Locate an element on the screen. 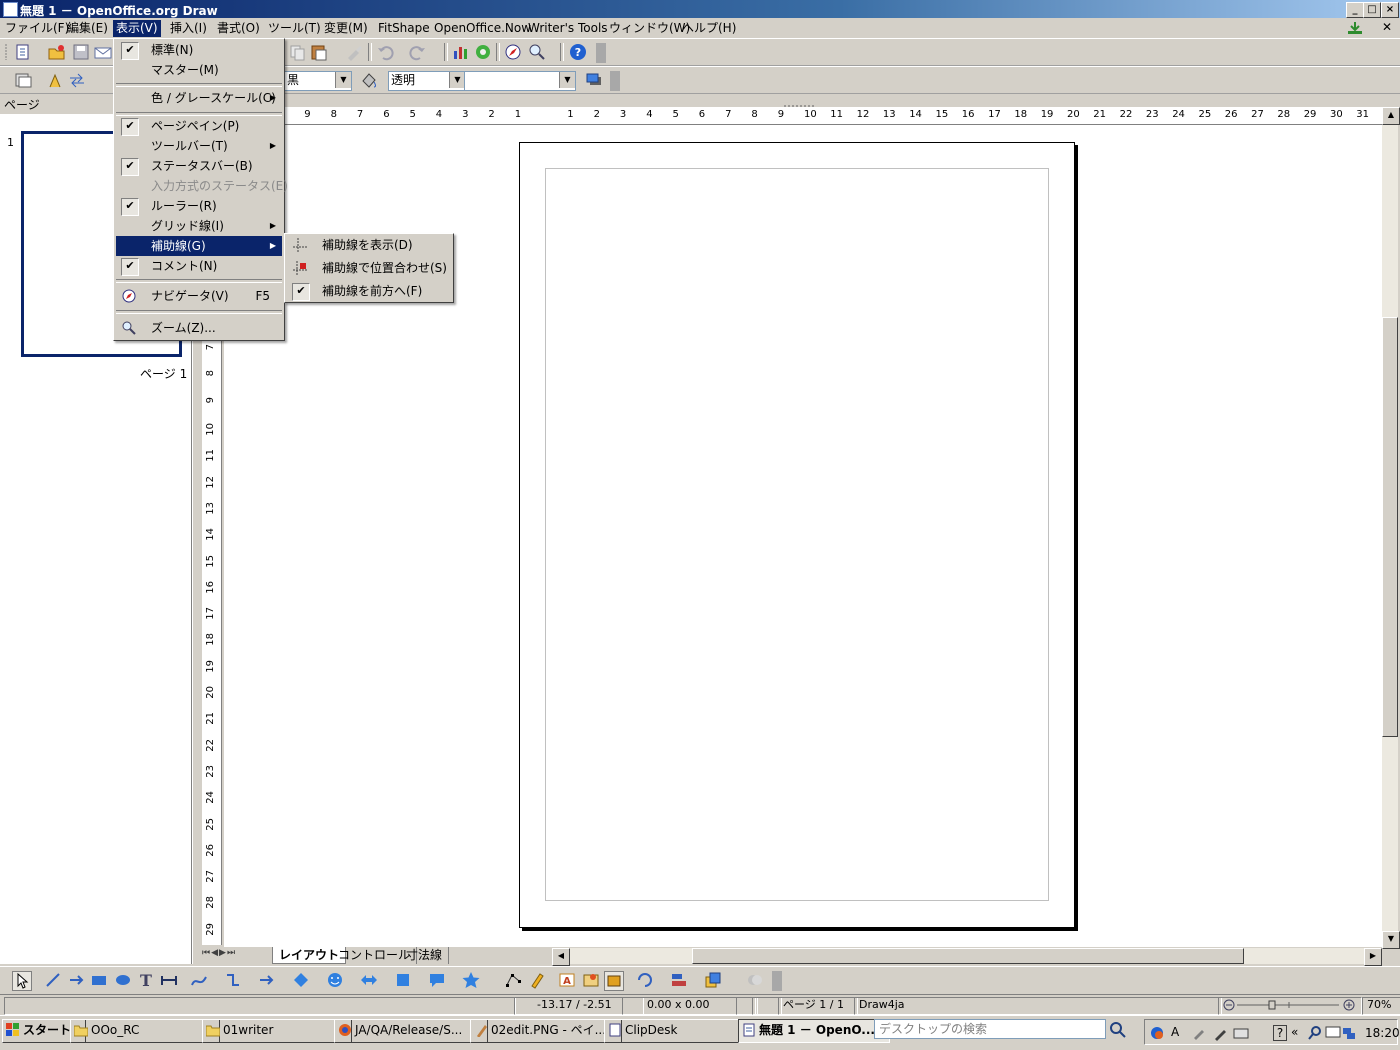 This screenshot has width=1400, height=1050. area-icon is located at coordinates (369, 80).